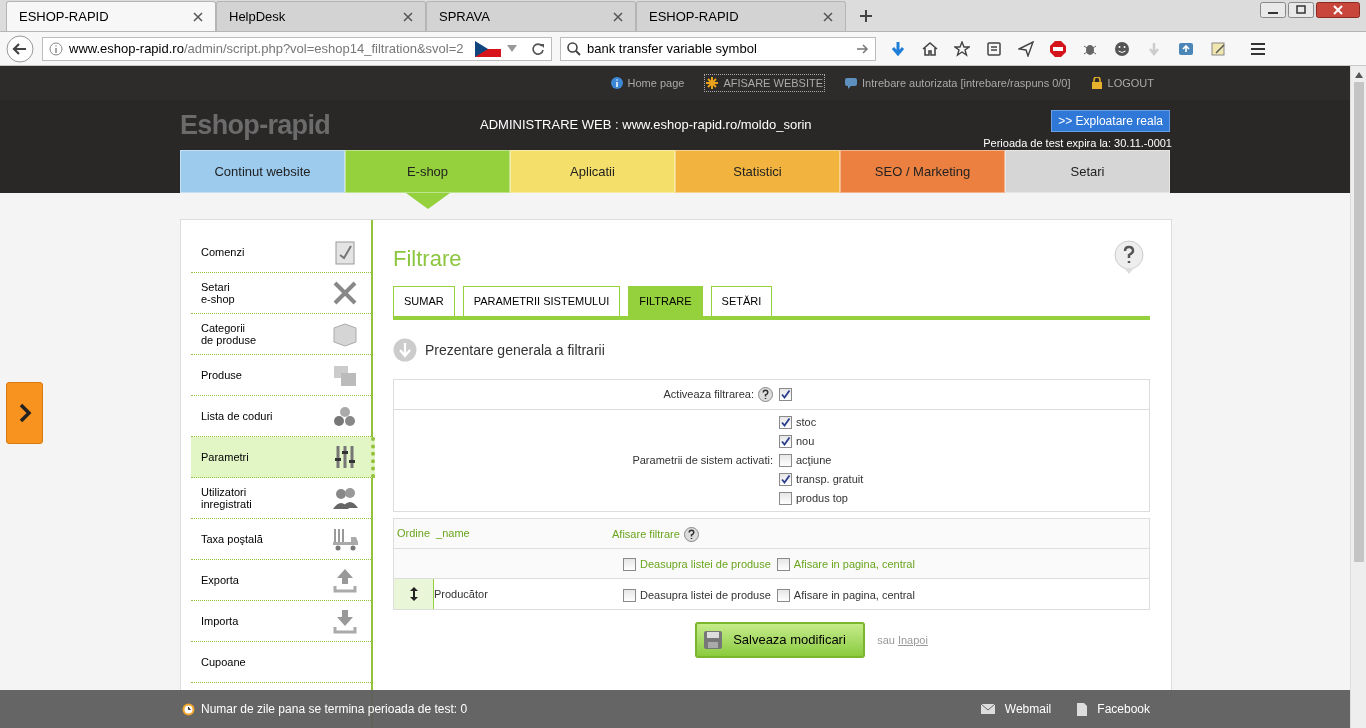  What do you see at coordinates (1077, 143) in the screenshot?
I see `test-period-text: Perioada de test expira la: 30.11.-0001` at bounding box center [1077, 143].